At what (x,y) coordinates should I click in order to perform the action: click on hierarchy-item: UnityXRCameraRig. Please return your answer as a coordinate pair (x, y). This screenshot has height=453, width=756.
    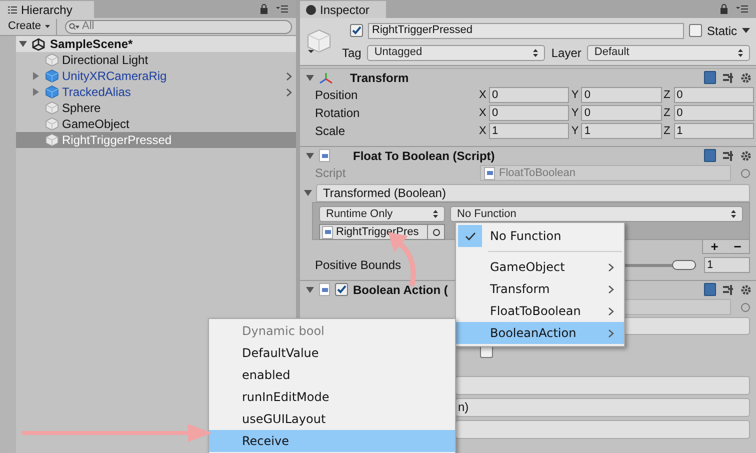
    Looking at the image, I should click on (156, 76).